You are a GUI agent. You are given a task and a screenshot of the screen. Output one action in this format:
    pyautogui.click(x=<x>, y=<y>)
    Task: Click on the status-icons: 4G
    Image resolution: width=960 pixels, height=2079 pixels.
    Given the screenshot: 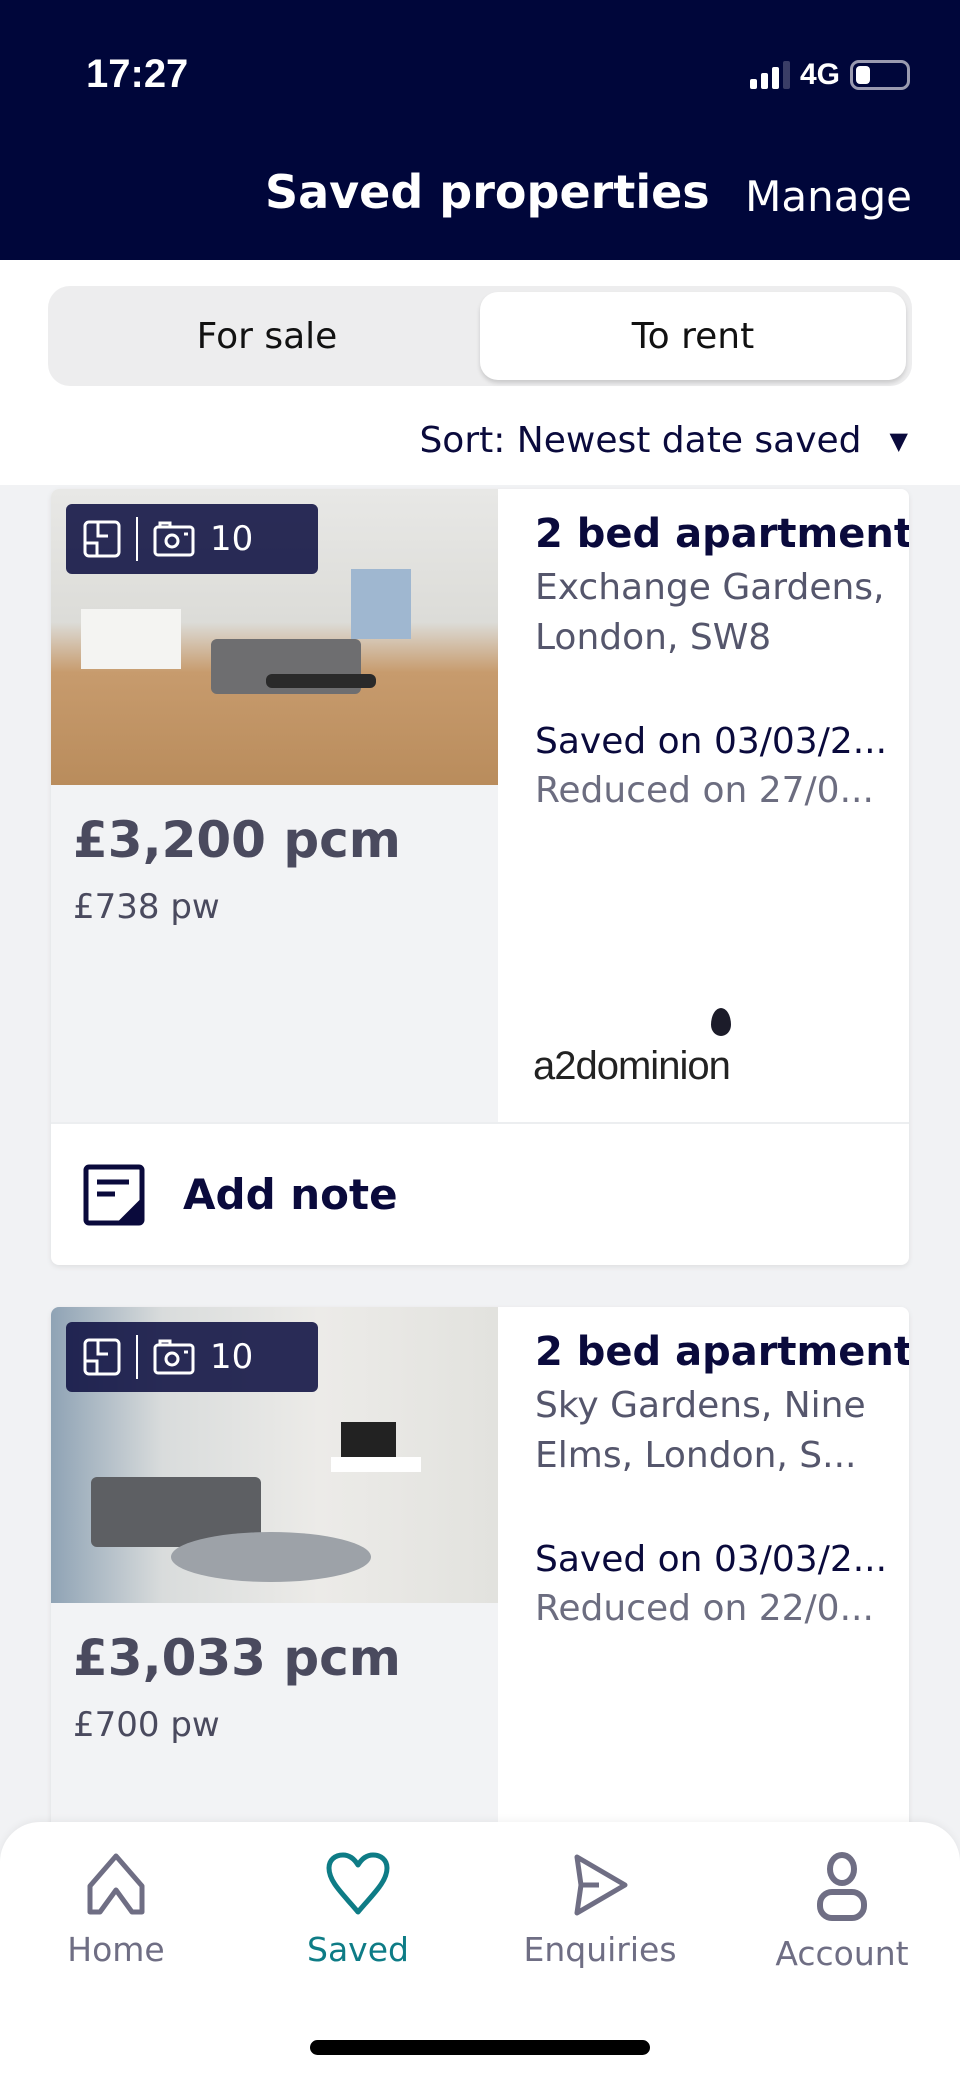 What is the action you would take?
    pyautogui.click(x=829, y=75)
    